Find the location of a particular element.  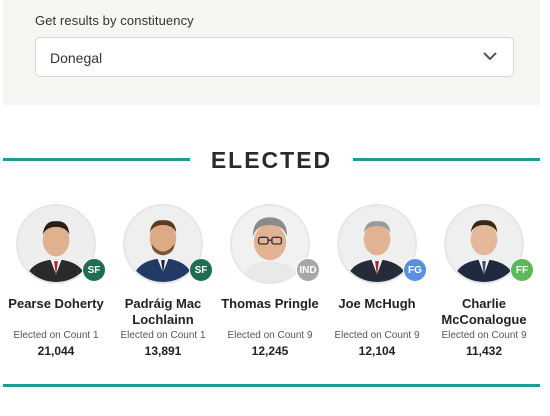

party-badge: FF is located at coordinates (522, 270).